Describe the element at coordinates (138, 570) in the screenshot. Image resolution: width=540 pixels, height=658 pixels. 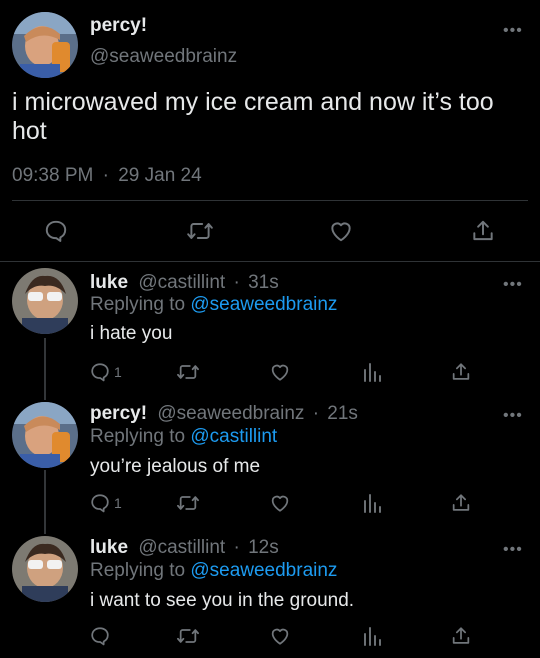
I see `reply-3-replying-prefix: Replying to` at that location.